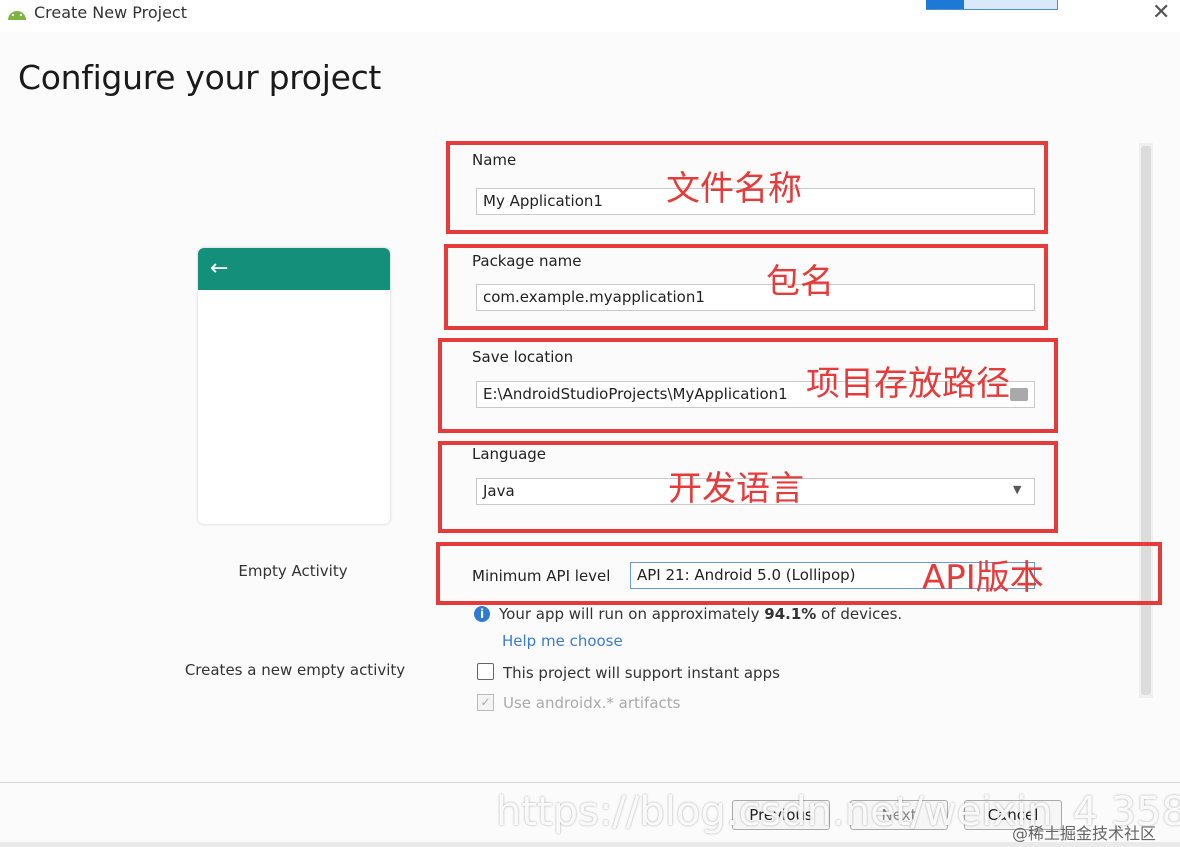 Image resolution: width=1180 pixels, height=847 pixels. Describe the element at coordinates (983, 578) in the screenshot. I see `annotation-text-min-api: API版本` at that location.